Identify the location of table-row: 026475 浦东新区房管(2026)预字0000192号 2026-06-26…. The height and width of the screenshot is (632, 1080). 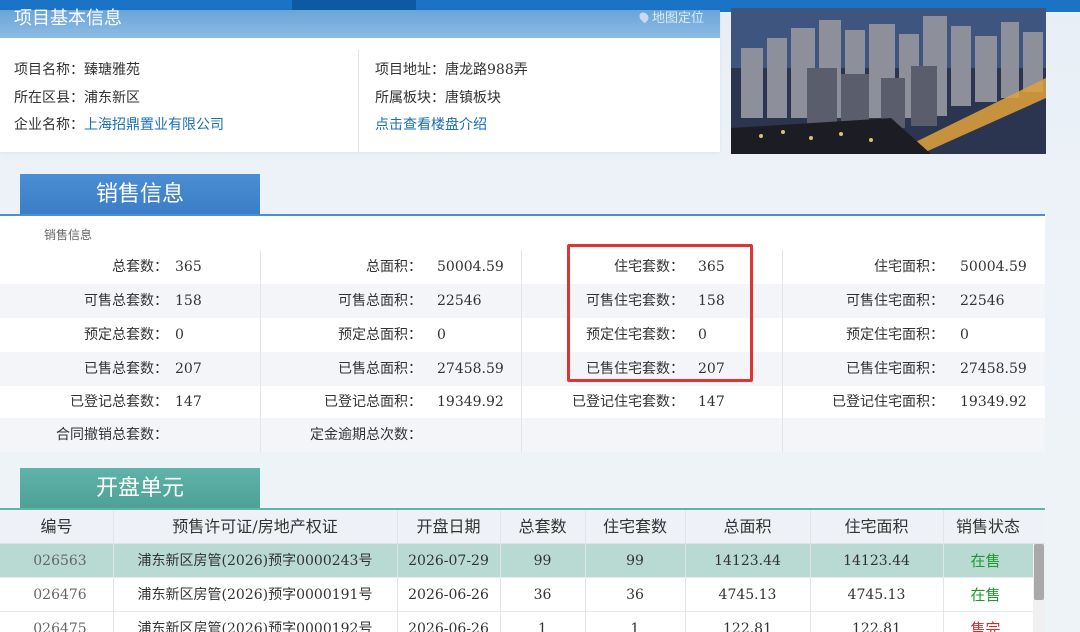
(522, 622).